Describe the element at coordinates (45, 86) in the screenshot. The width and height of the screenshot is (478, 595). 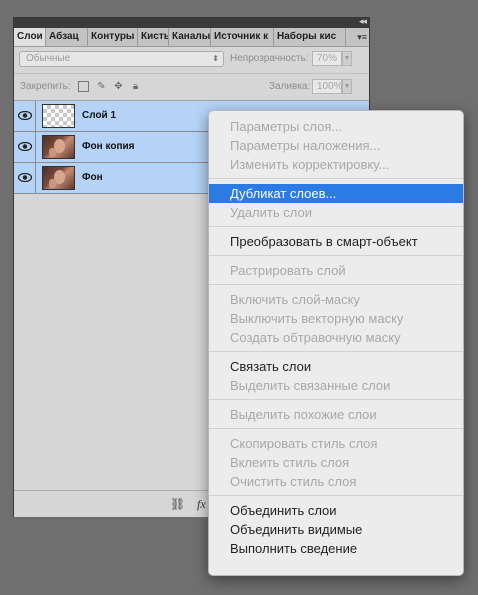
I see `lock-label: Закрепить:` at that location.